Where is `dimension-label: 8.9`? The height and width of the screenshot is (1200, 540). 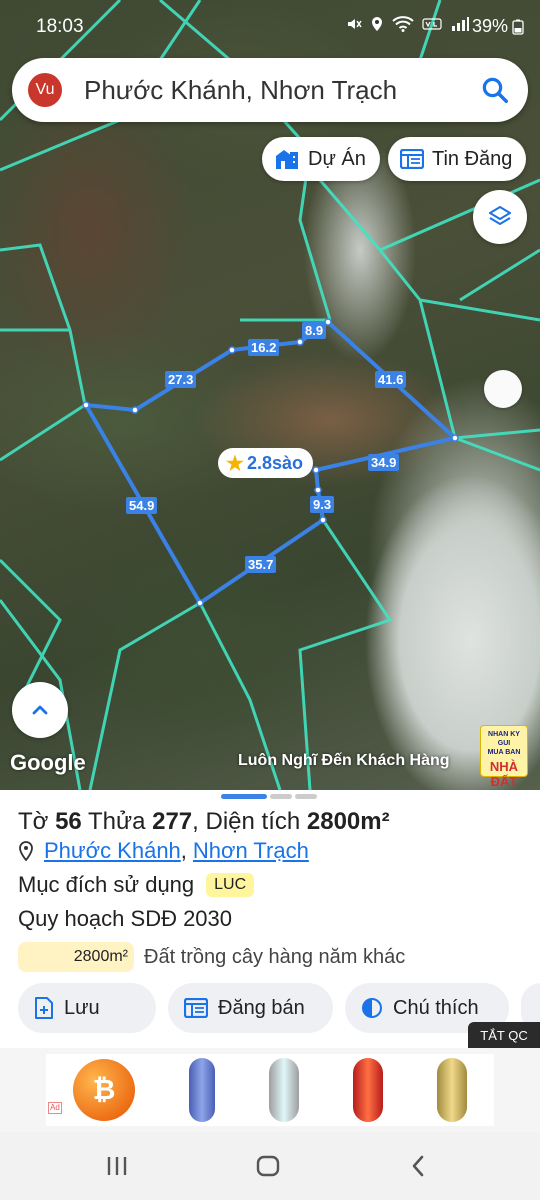
dimension-label: 8.9 is located at coordinates (314, 330).